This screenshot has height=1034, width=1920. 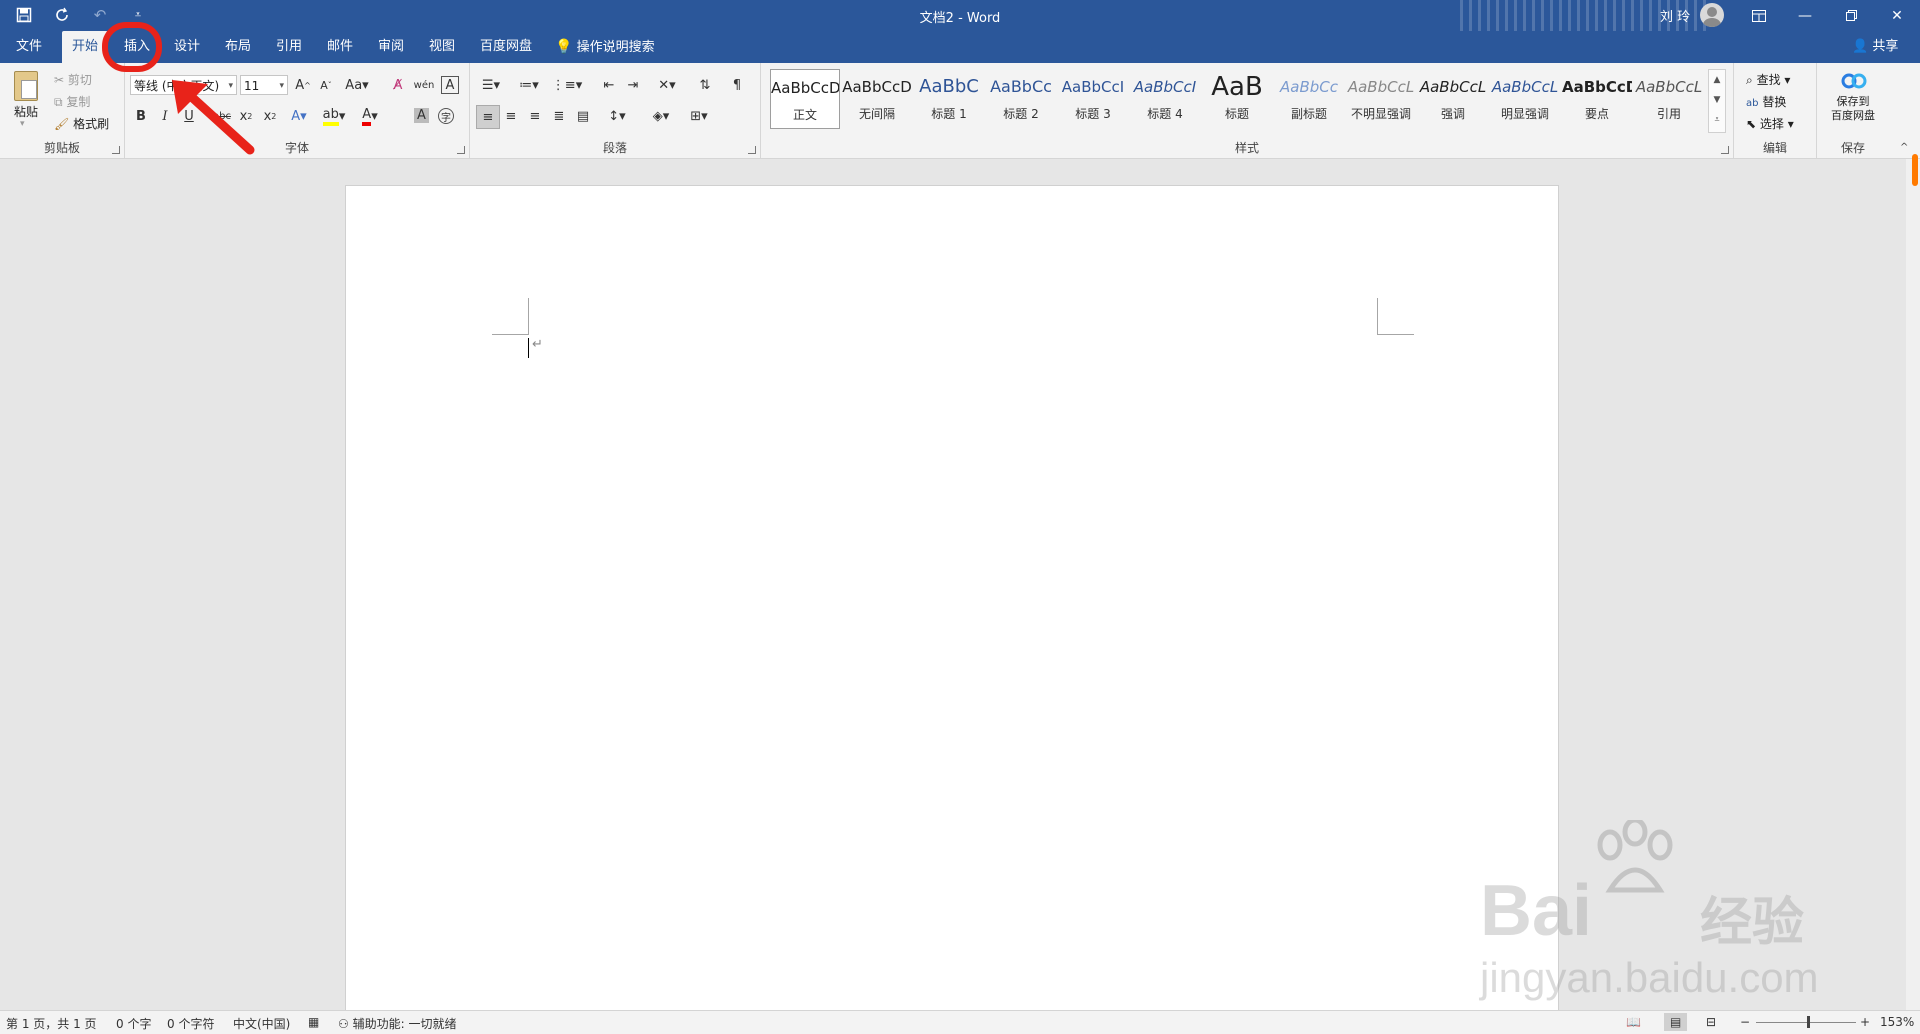 What do you see at coordinates (1851, 15) in the screenshot?
I see `restore-icon` at bounding box center [1851, 15].